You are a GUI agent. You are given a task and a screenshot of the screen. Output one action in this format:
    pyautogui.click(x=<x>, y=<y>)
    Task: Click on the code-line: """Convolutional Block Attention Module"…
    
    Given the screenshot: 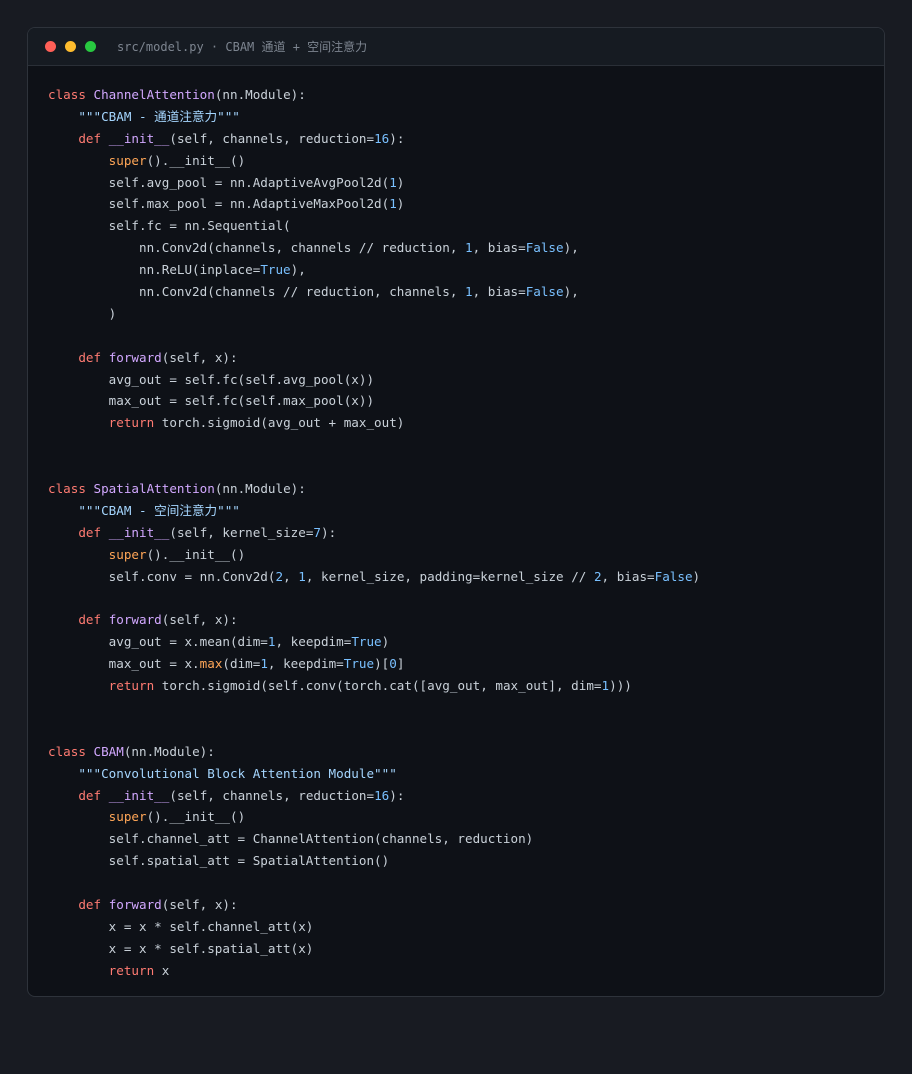 What is the action you would take?
    pyautogui.click(x=374, y=774)
    